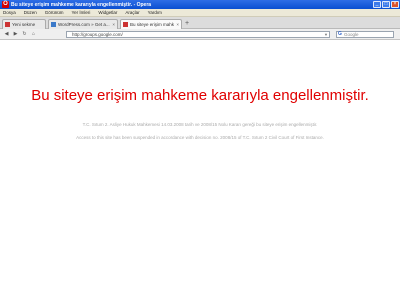 The image size is (400, 283). Describe the element at coordinates (5, 4) in the screenshot. I see `opera-logo-icon: O` at that location.